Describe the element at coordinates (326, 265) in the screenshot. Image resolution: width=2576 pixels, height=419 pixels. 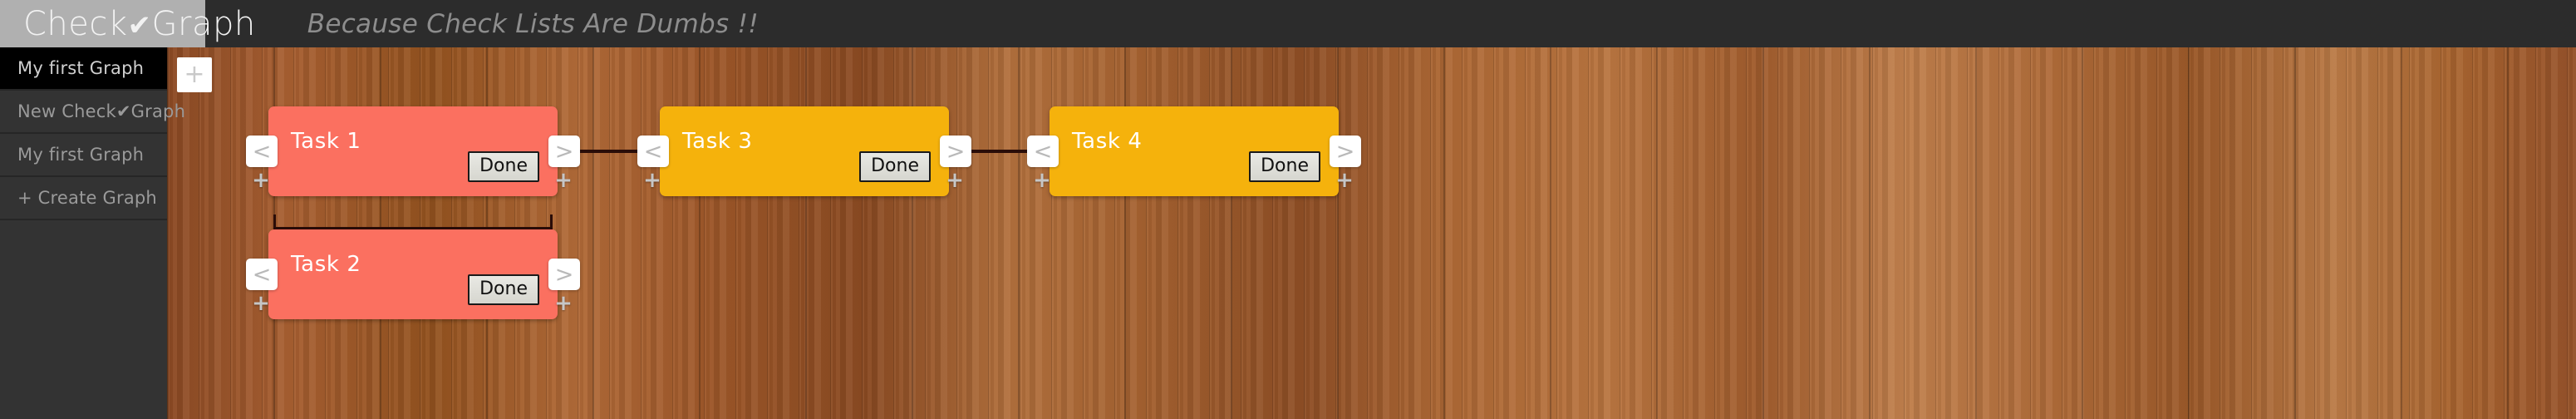
I see `task-title: Task 2` at that location.